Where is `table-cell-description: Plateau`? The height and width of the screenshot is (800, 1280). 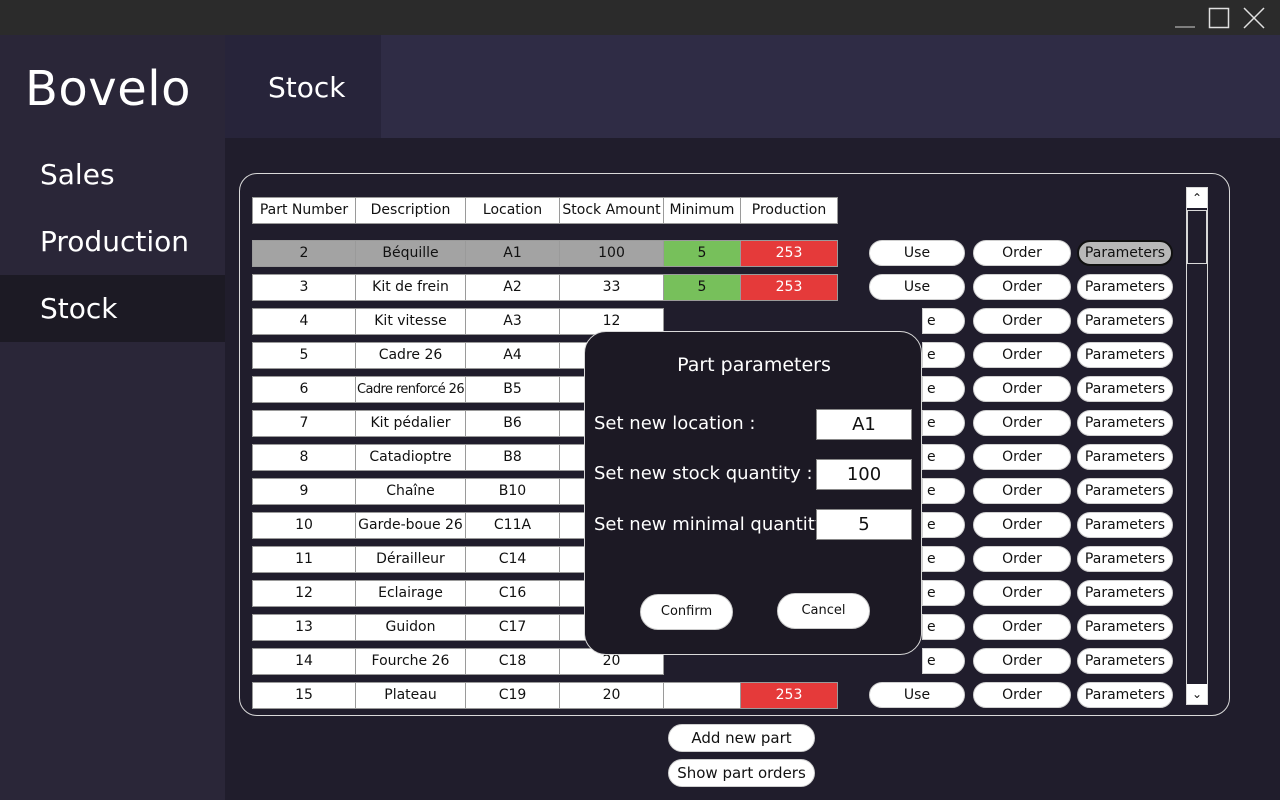 table-cell-description: Plateau is located at coordinates (410, 695).